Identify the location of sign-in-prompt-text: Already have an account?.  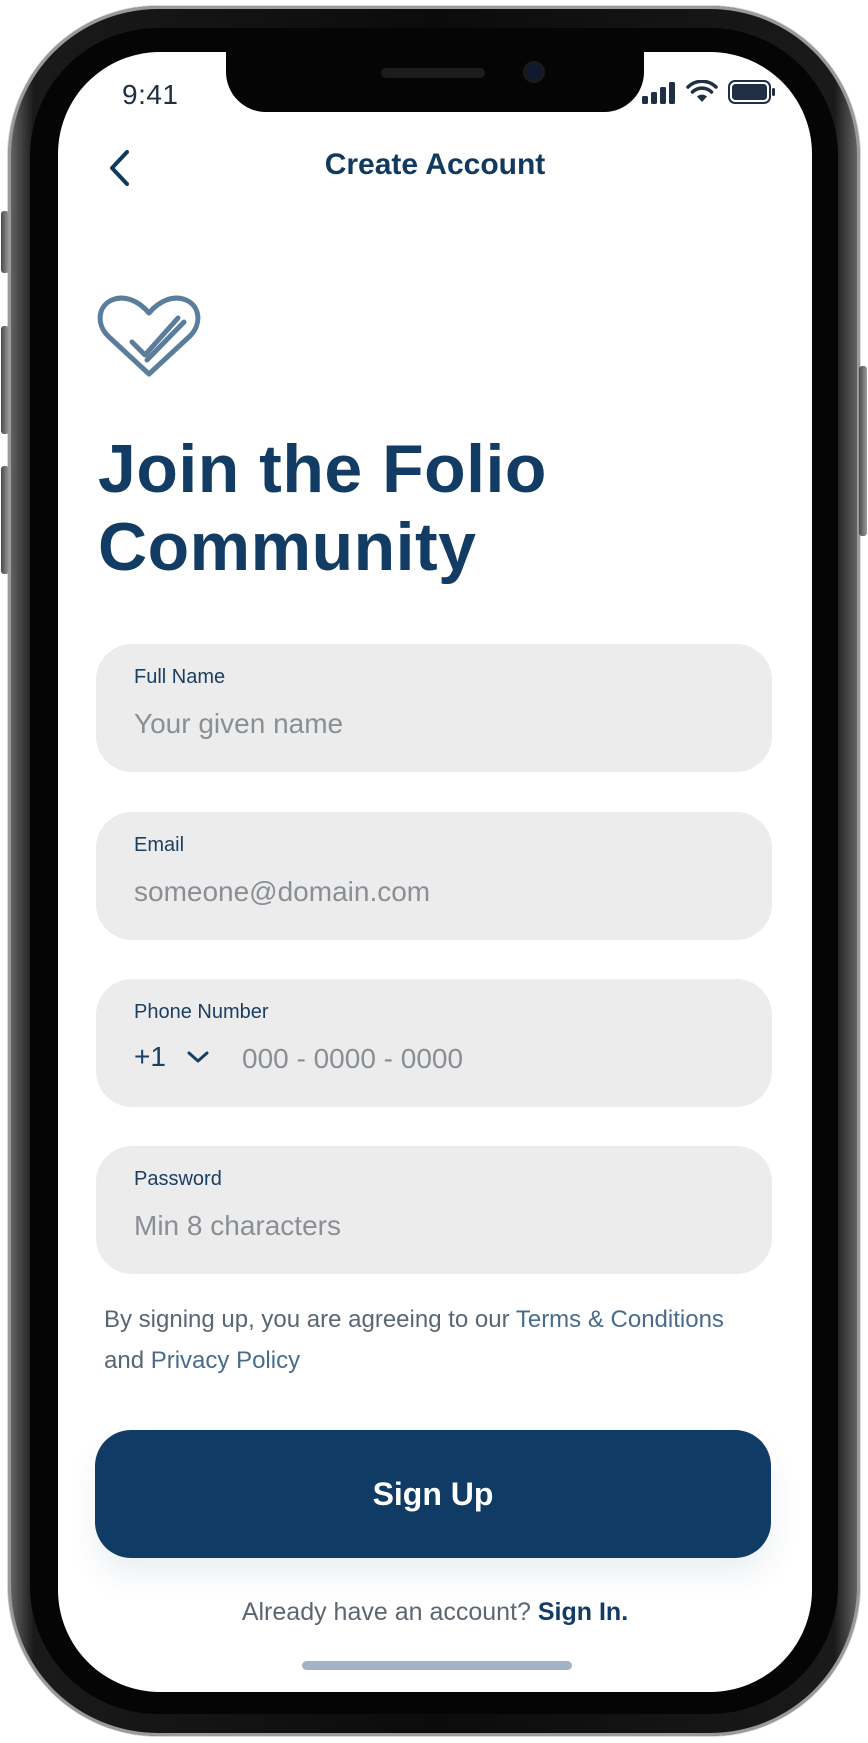
(389, 1612).